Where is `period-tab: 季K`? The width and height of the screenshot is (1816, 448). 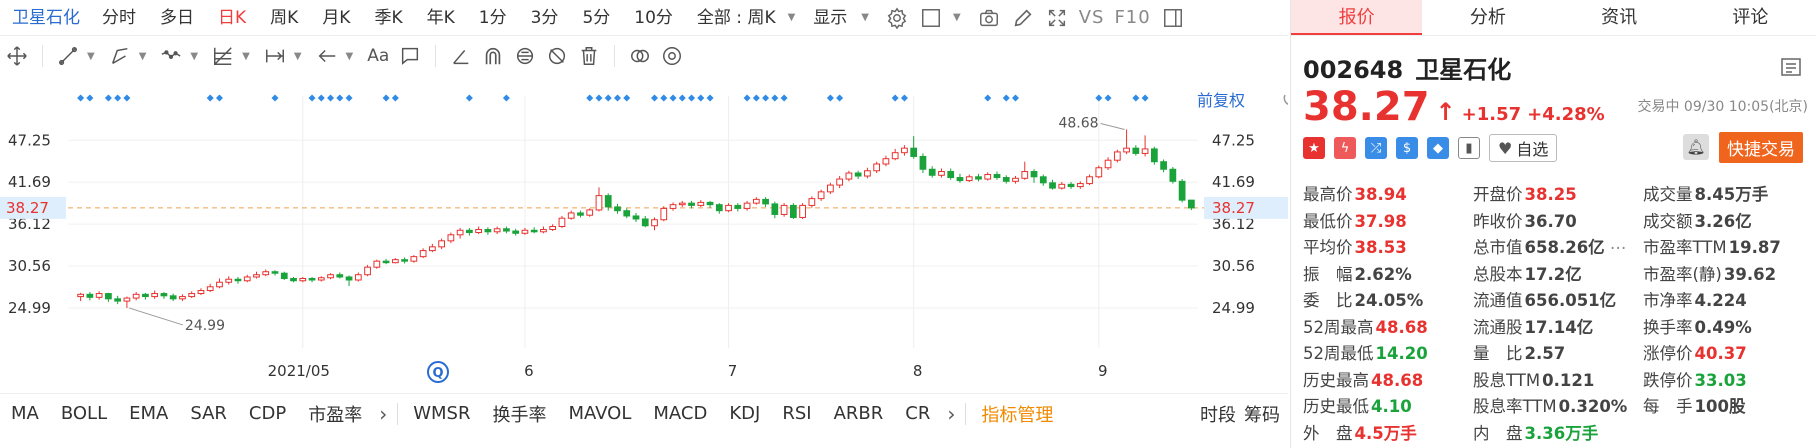 period-tab: 季K is located at coordinates (388, 18).